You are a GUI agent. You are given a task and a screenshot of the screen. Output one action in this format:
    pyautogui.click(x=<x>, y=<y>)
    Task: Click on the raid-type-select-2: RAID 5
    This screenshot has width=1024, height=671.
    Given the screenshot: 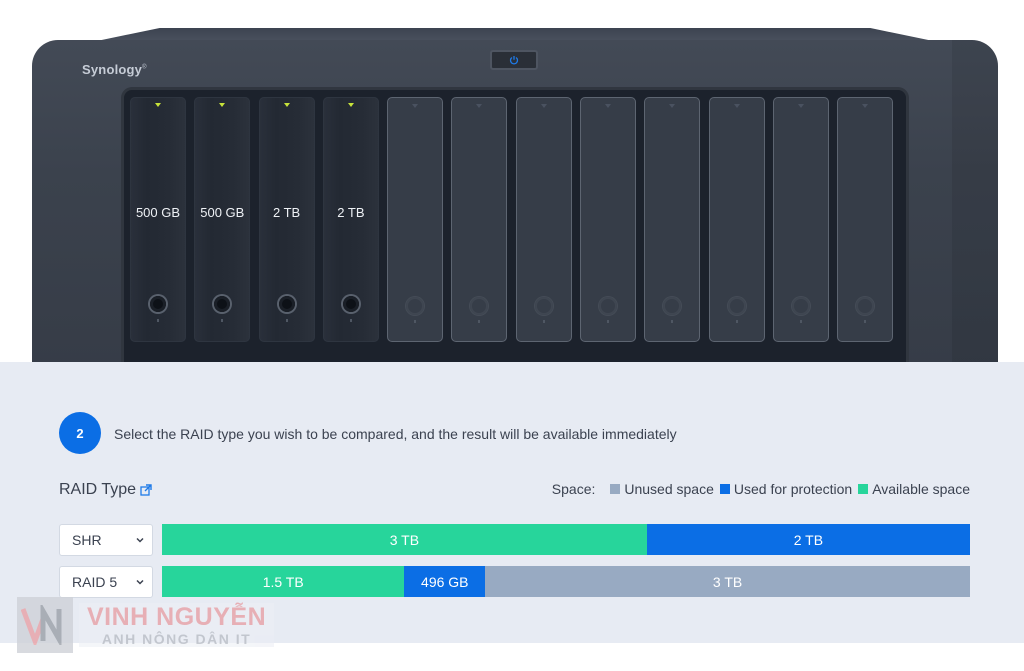 What is the action you would take?
    pyautogui.click(x=106, y=582)
    